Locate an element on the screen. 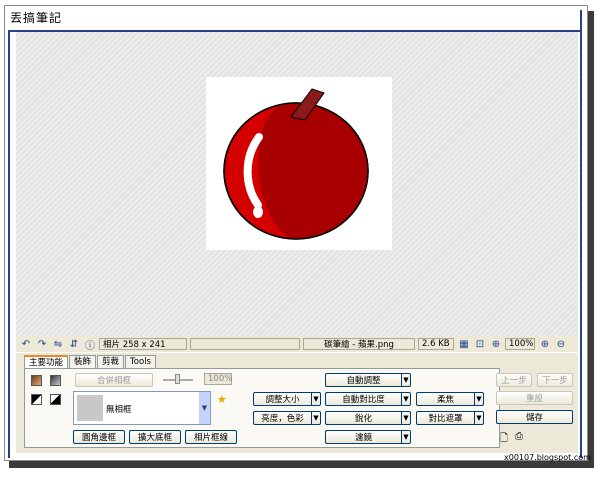 The height and width of the screenshot is (477, 600). filter-button: 濾鏡 is located at coordinates (363, 437).